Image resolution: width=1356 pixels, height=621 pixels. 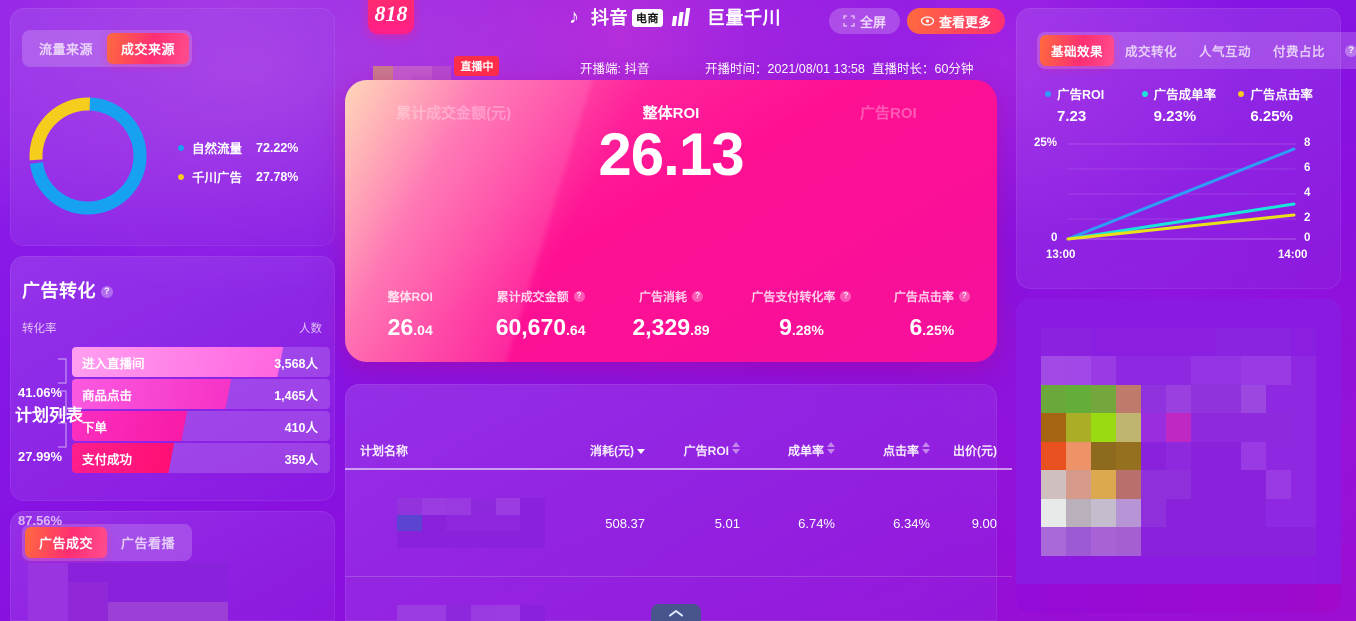 What do you see at coordinates (627, 17) in the screenshot?
I see `brand-douyin: 抖音 电商` at bounding box center [627, 17].